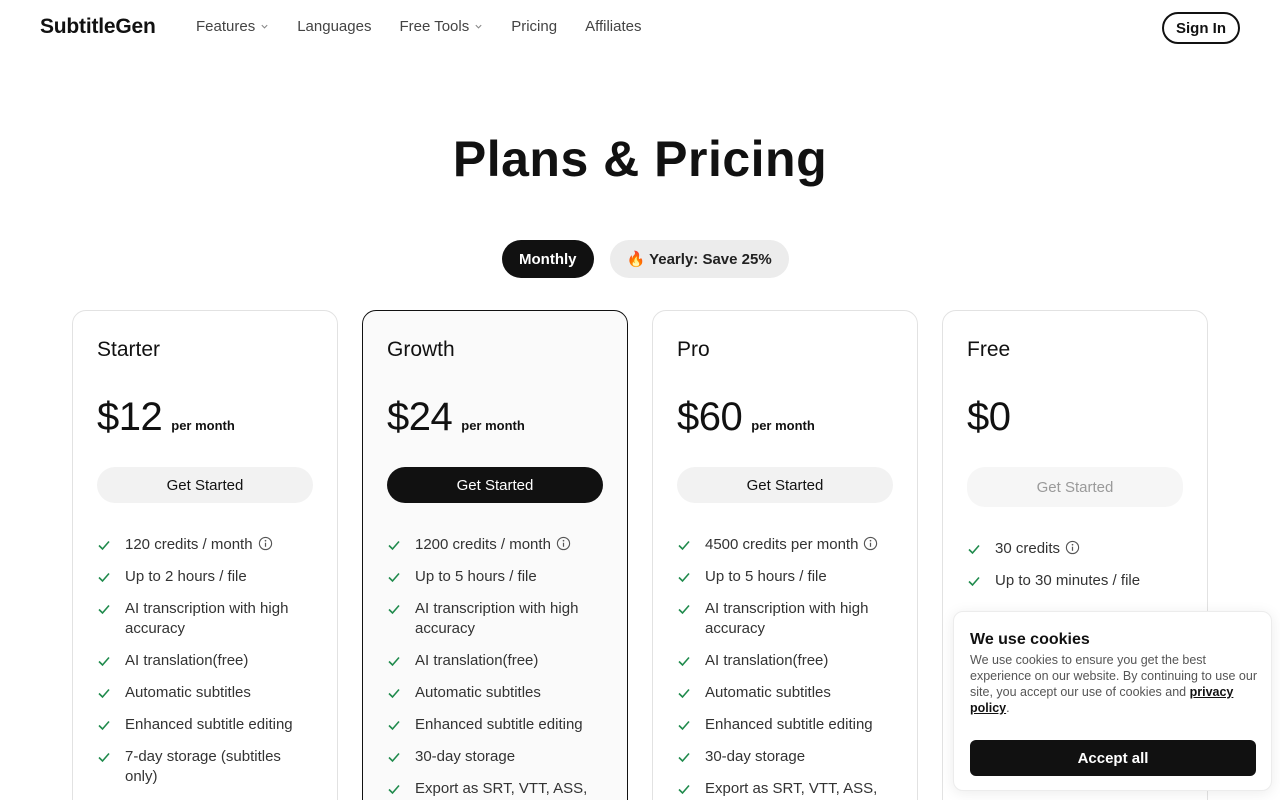  What do you see at coordinates (456, 417) in the screenshot?
I see `price-row: $24 per month` at bounding box center [456, 417].